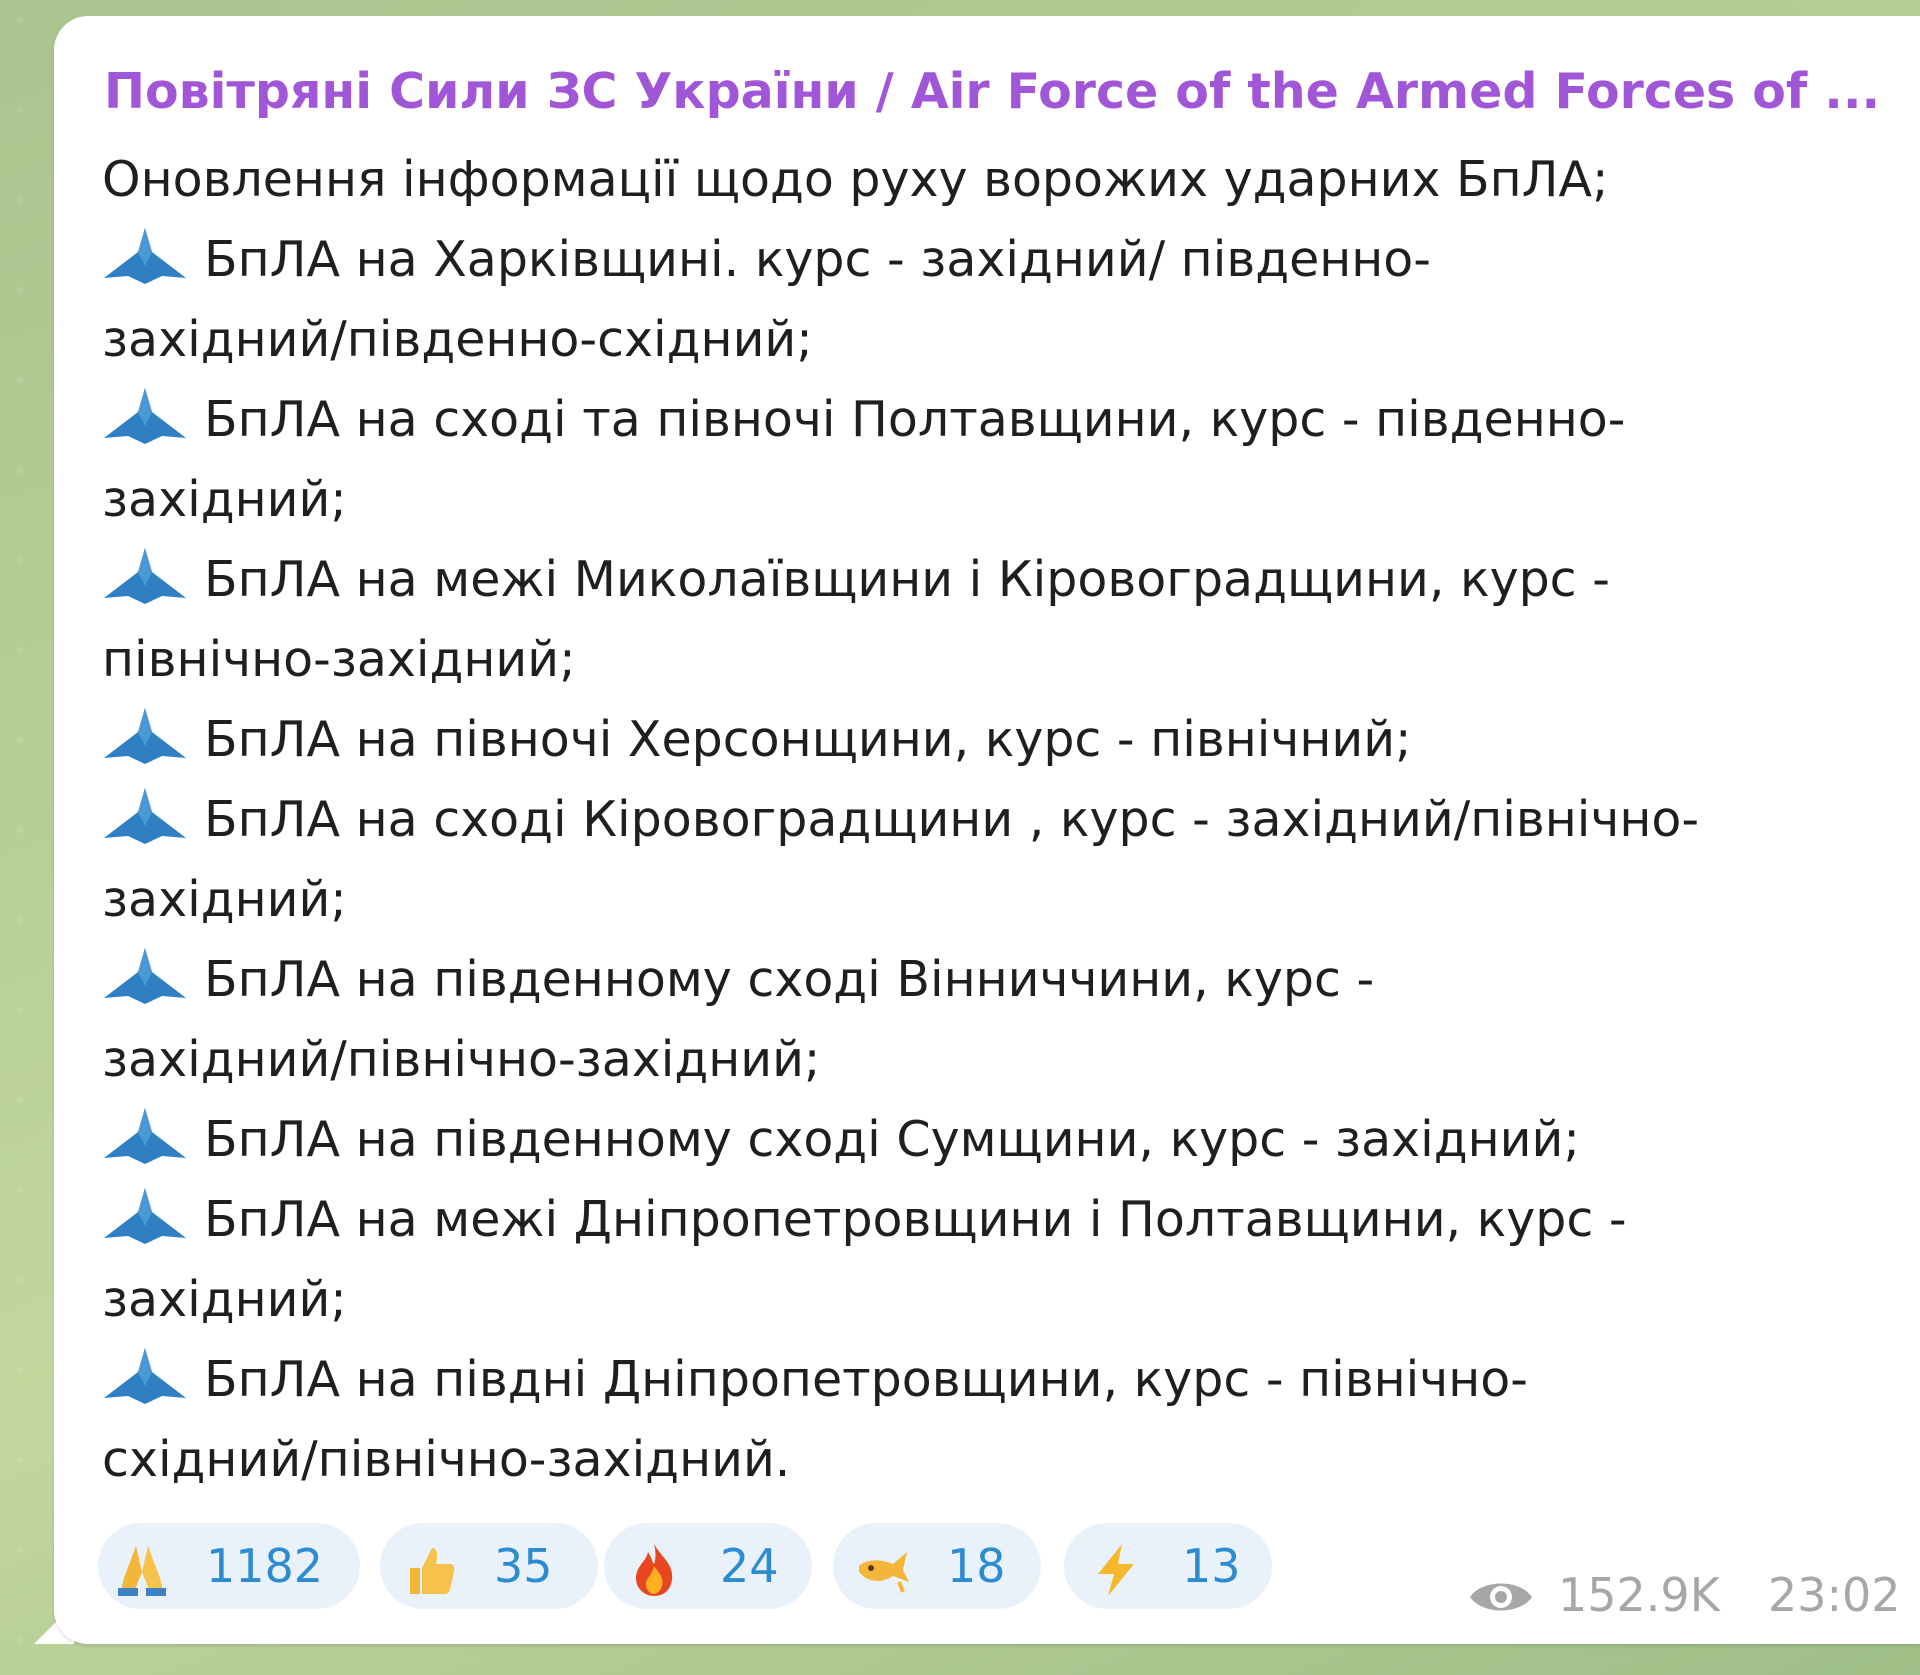 The width and height of the screenshot is (1920, 1675). Describe the element at coordinates (265, 1566) in the screenshot. I see `reaction-count: 1182` at that location.